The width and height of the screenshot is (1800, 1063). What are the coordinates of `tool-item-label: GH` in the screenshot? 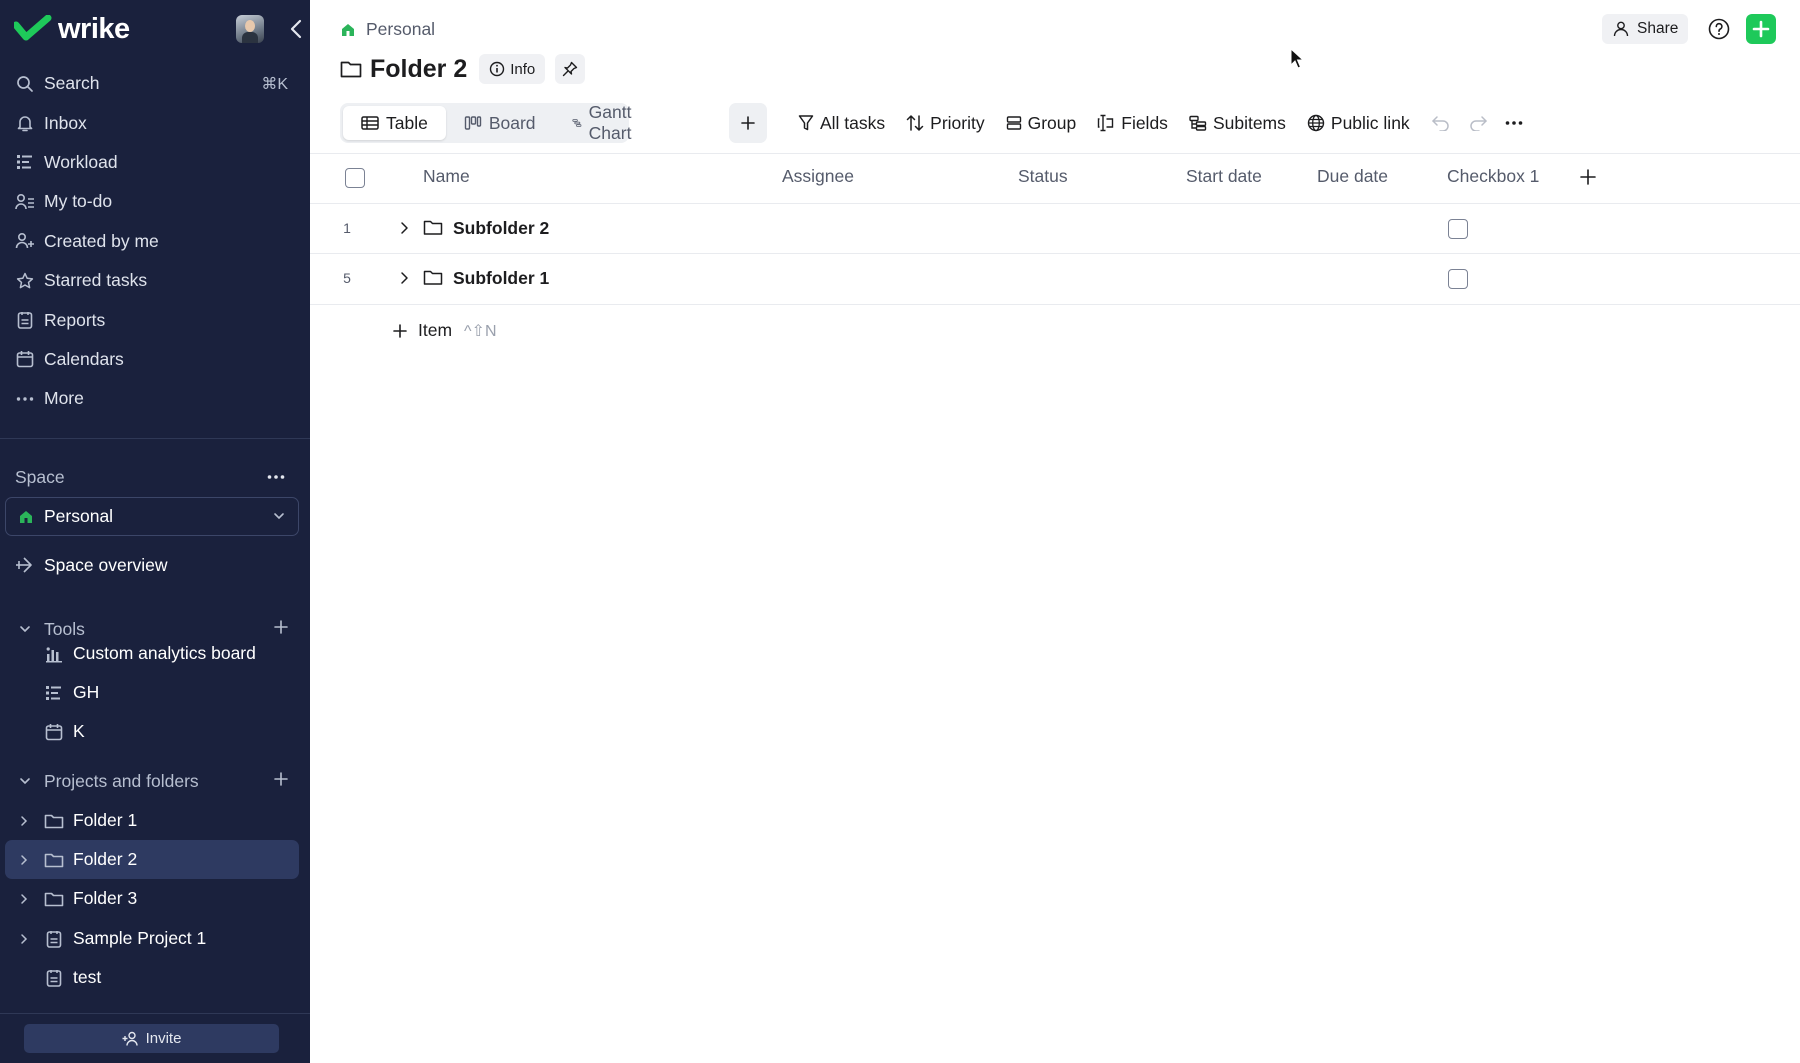 It's located at (86, 692).